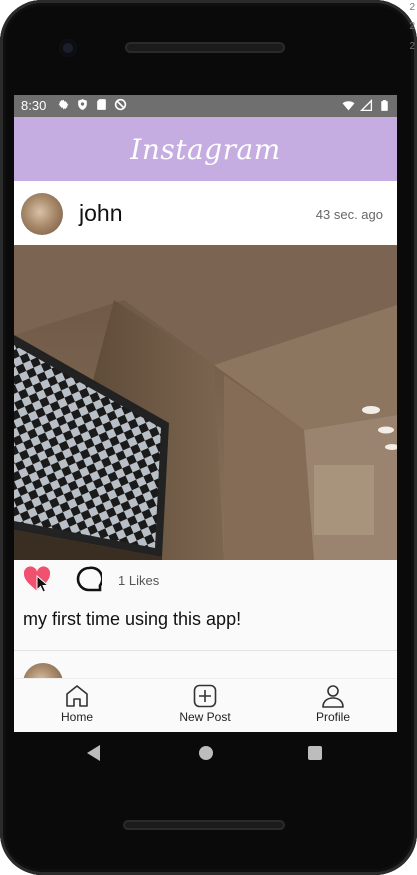 The width and height of the screenshot is (417, 875). Describe the element at coordinates (42, 214) in the screenshot. I see `avatar` at that location.